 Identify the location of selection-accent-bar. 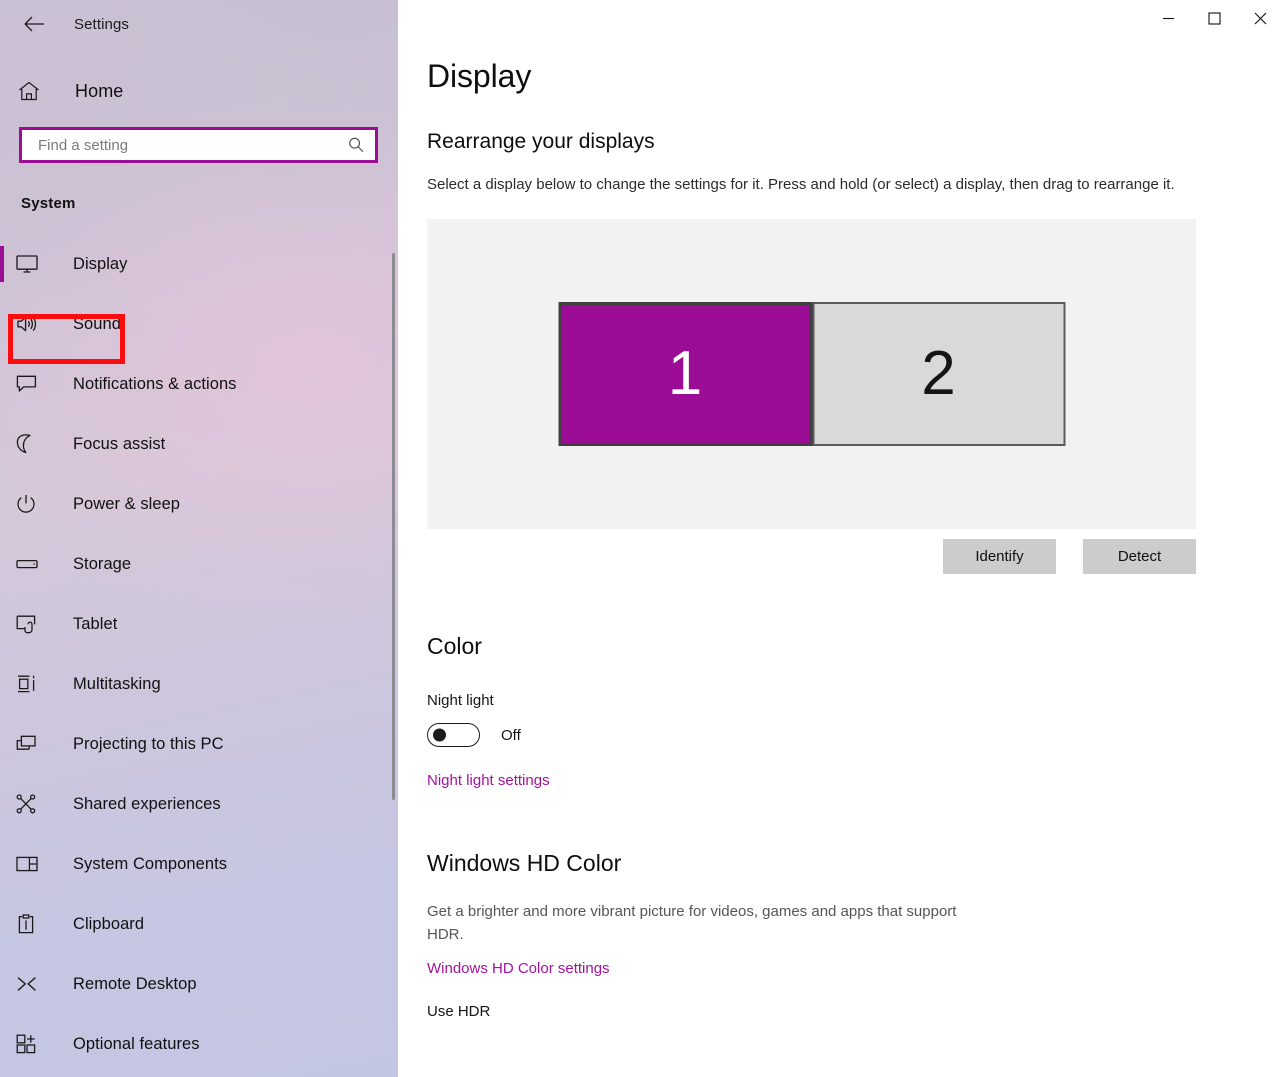
(2, 264).